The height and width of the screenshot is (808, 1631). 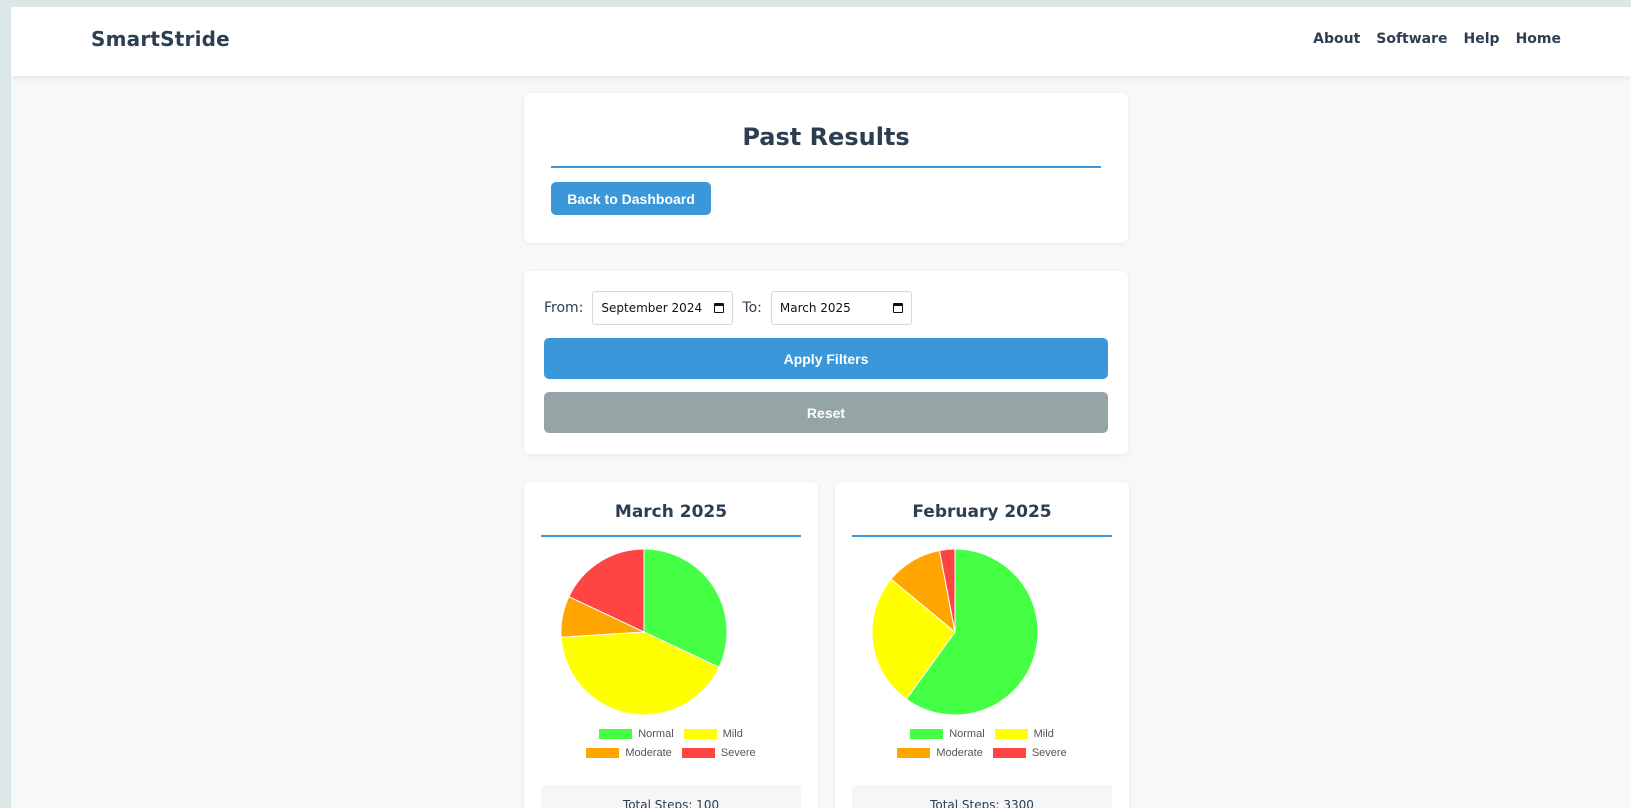 I want to click on from-month-input: September 2024, so click(x=663, y=308).